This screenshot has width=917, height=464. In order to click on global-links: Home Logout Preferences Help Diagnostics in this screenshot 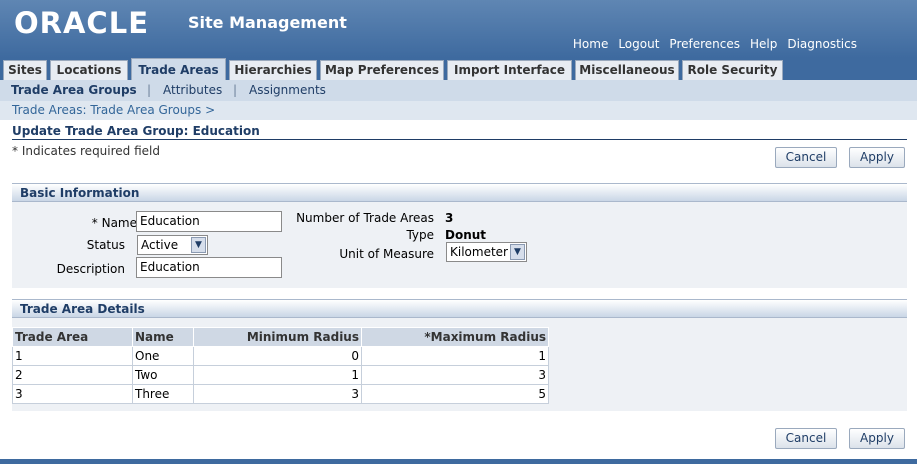, I will do `click(715, 44)`.